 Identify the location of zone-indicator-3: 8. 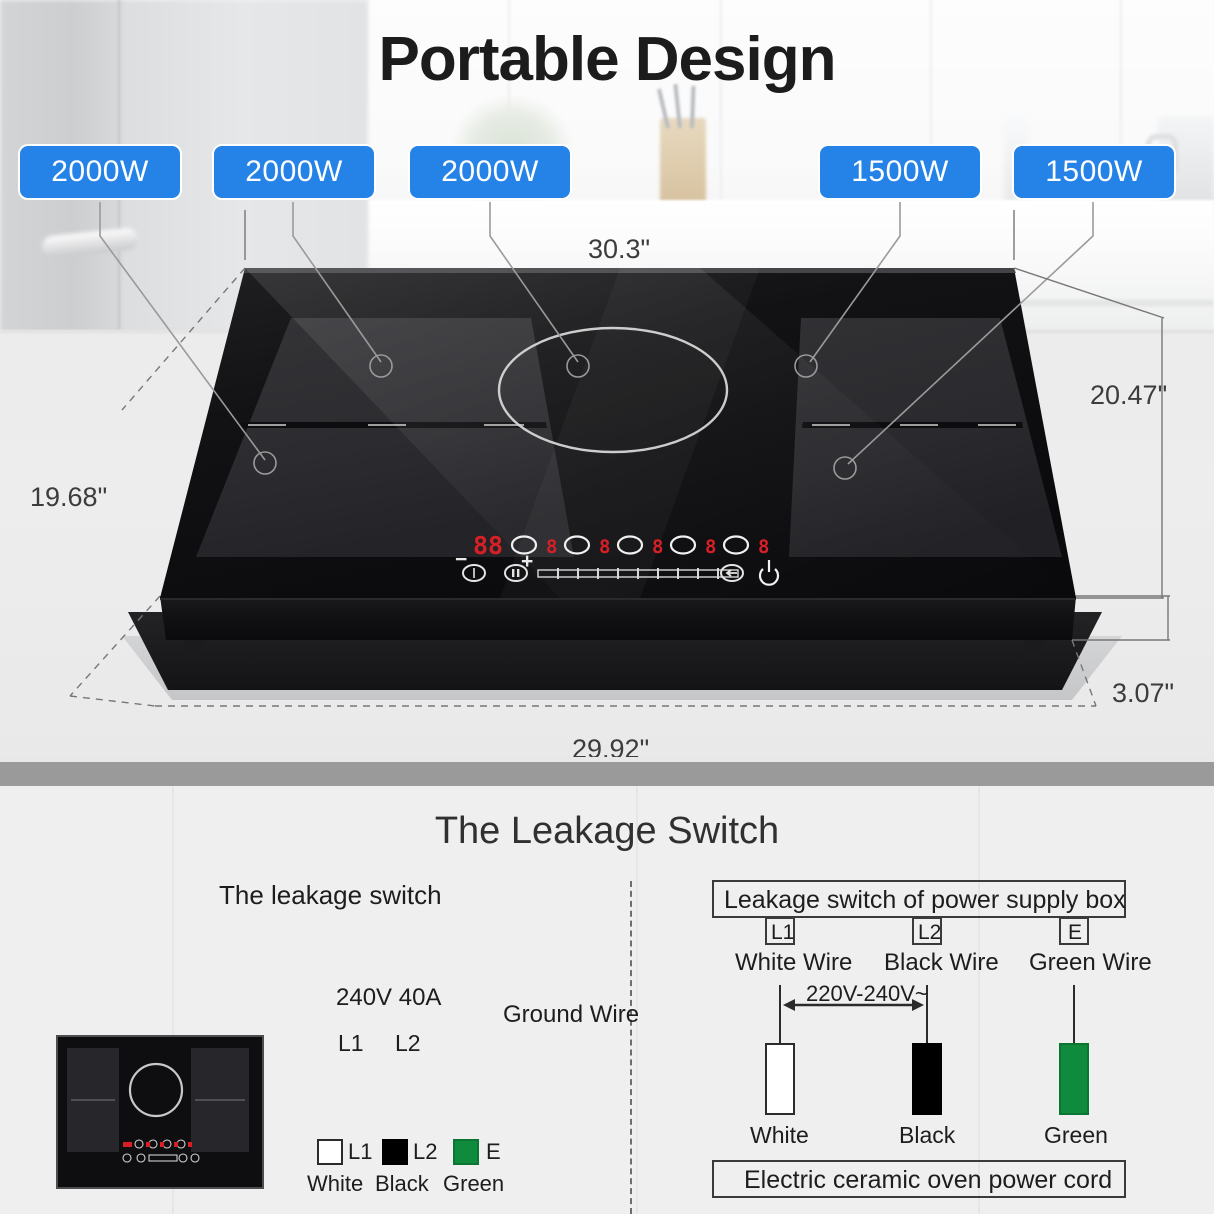
(639, 546).